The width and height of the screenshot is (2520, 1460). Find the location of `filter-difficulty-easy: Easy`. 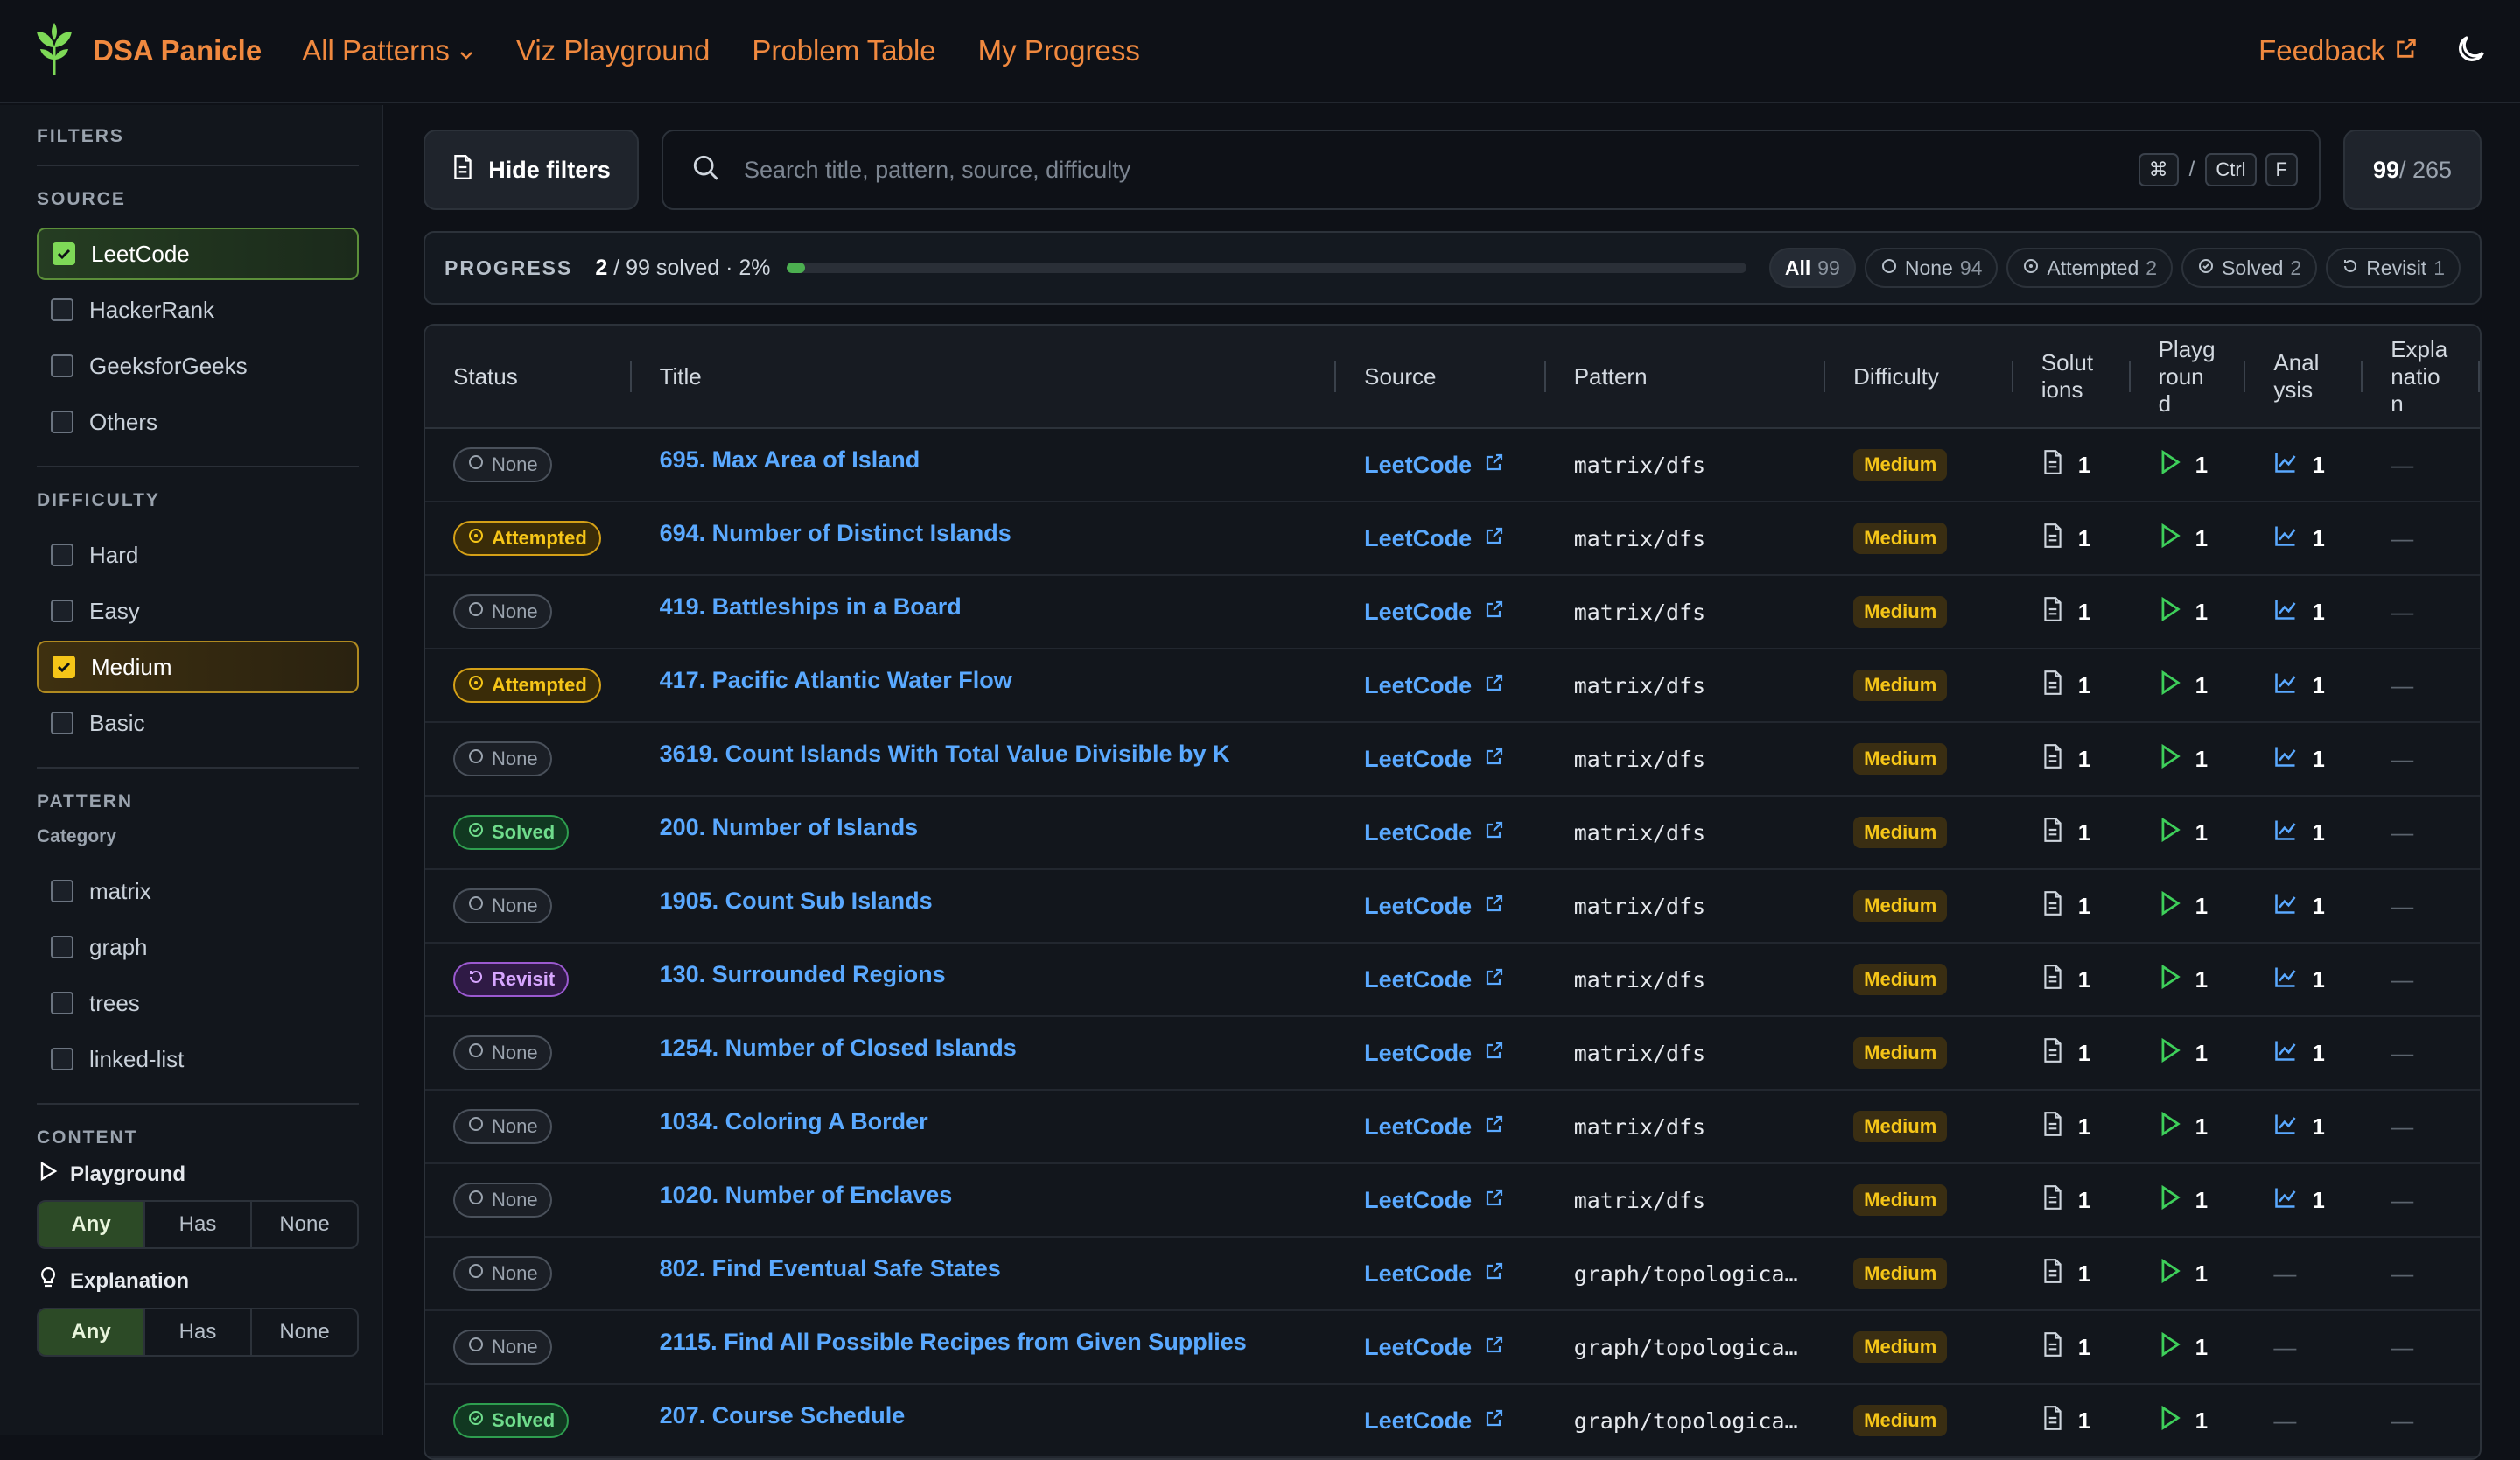

filter-difficulty-easy: Easy is located at coordinates (198, 611).